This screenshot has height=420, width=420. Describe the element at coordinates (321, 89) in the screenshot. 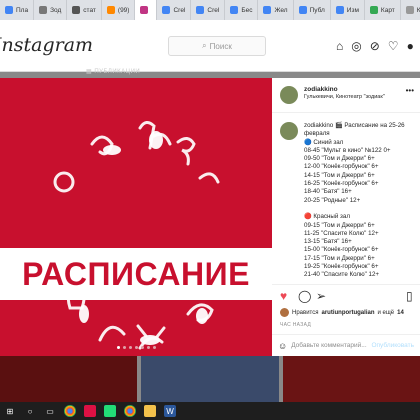

I see `post-username: zodiakkino` at that location.